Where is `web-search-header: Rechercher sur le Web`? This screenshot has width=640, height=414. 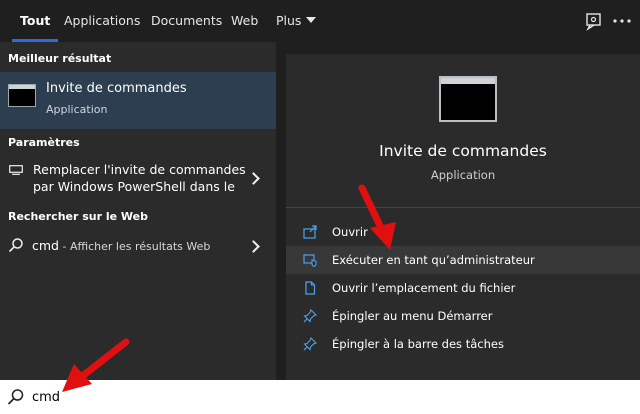 web-search-header: Rechercher sur le Web is located at coordinates (78, 216).